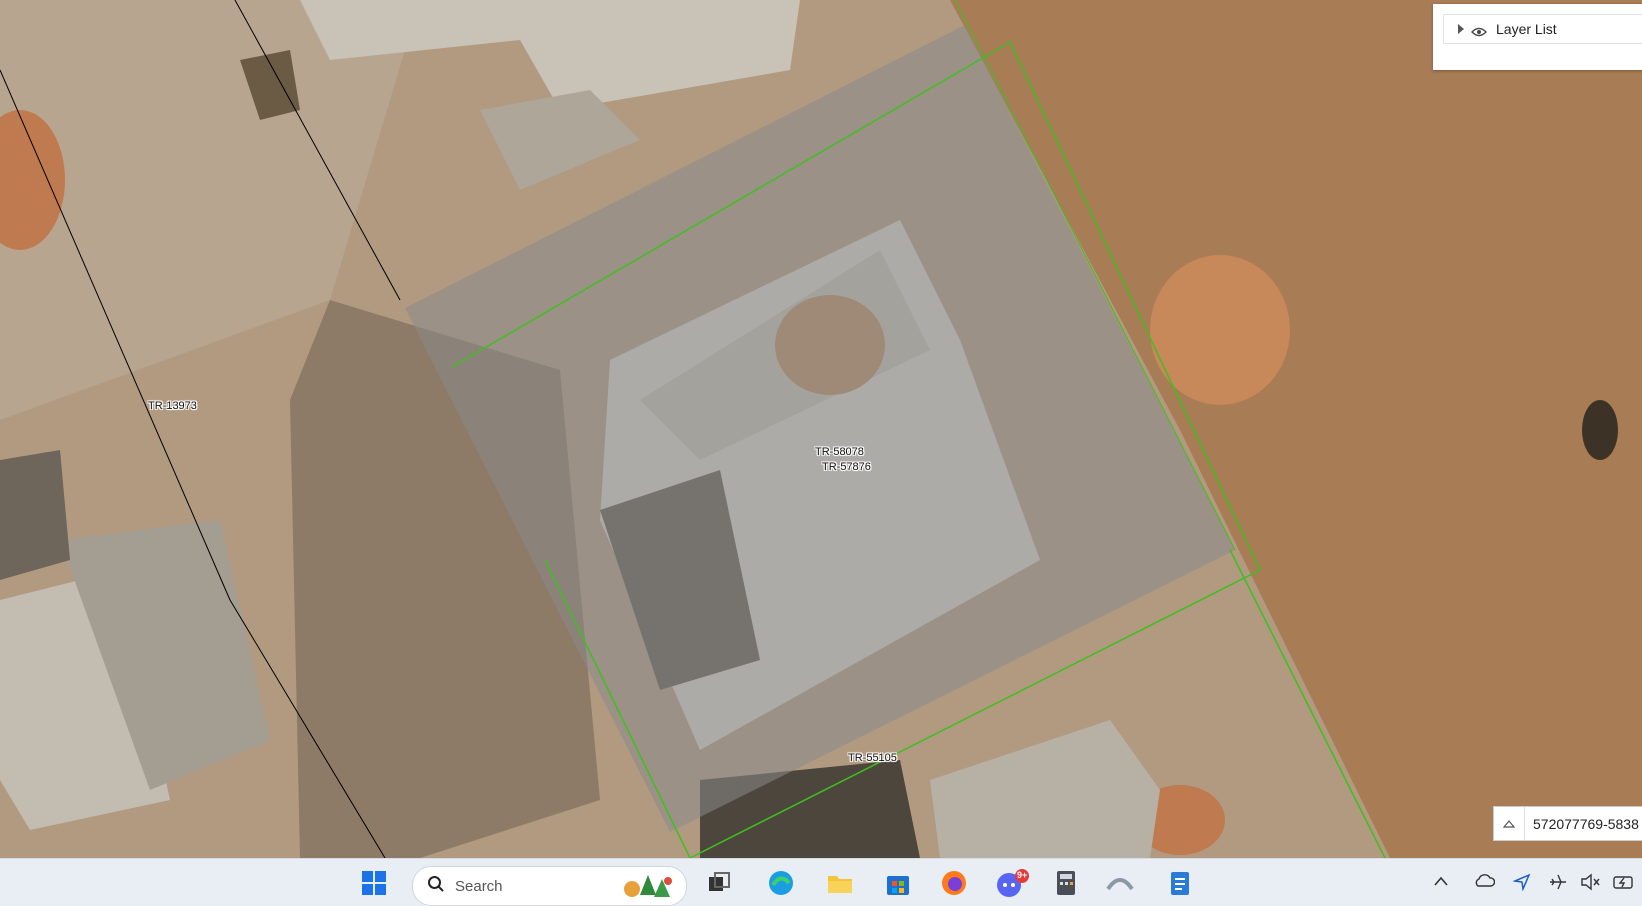 This screenshot has width=1642, height=906. Describe the element at coordinates (1441, 882) in the screenshot. I see `show-hidden-icons-chevron-icon` at that location.